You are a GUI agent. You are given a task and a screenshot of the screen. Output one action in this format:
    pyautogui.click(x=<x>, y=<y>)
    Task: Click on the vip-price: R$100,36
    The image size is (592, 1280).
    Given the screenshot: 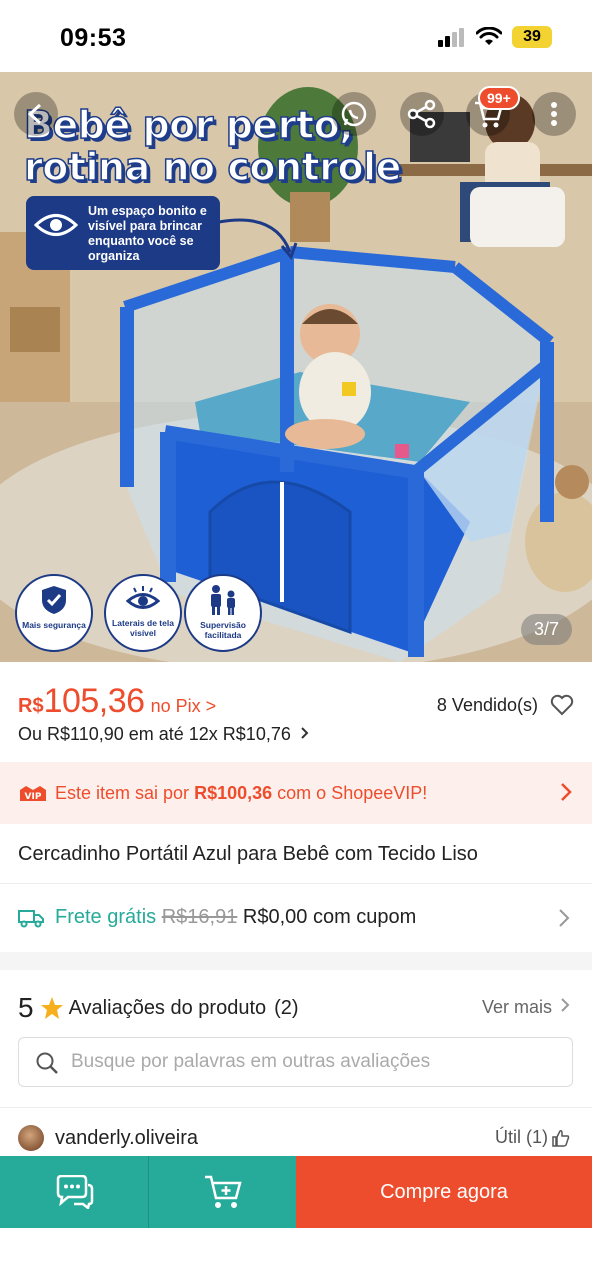 What is the action you would take?
    pyautogui.click(x=233, y=793)
    